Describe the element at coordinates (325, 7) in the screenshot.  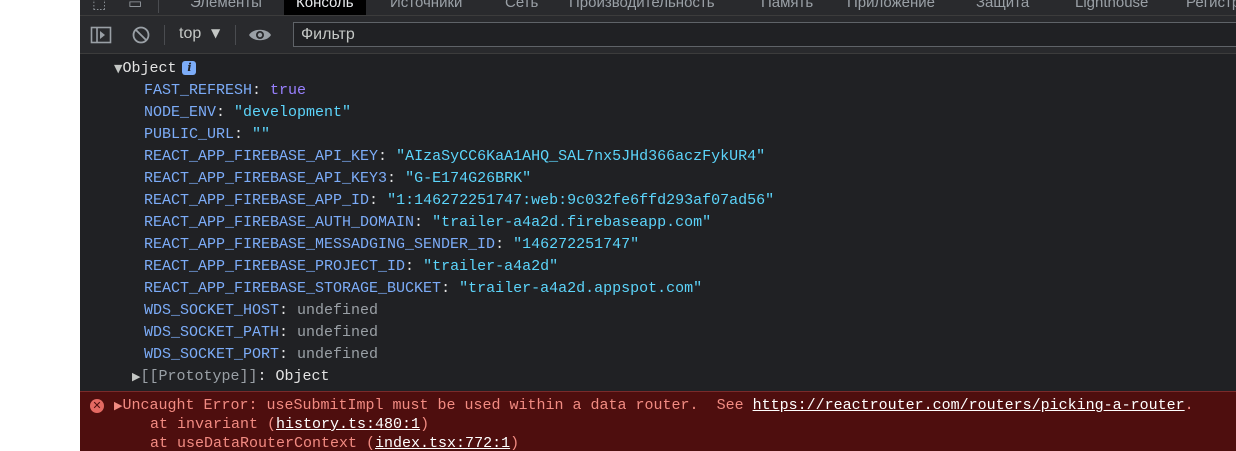
I see `tab-console: Консоль` at that location.